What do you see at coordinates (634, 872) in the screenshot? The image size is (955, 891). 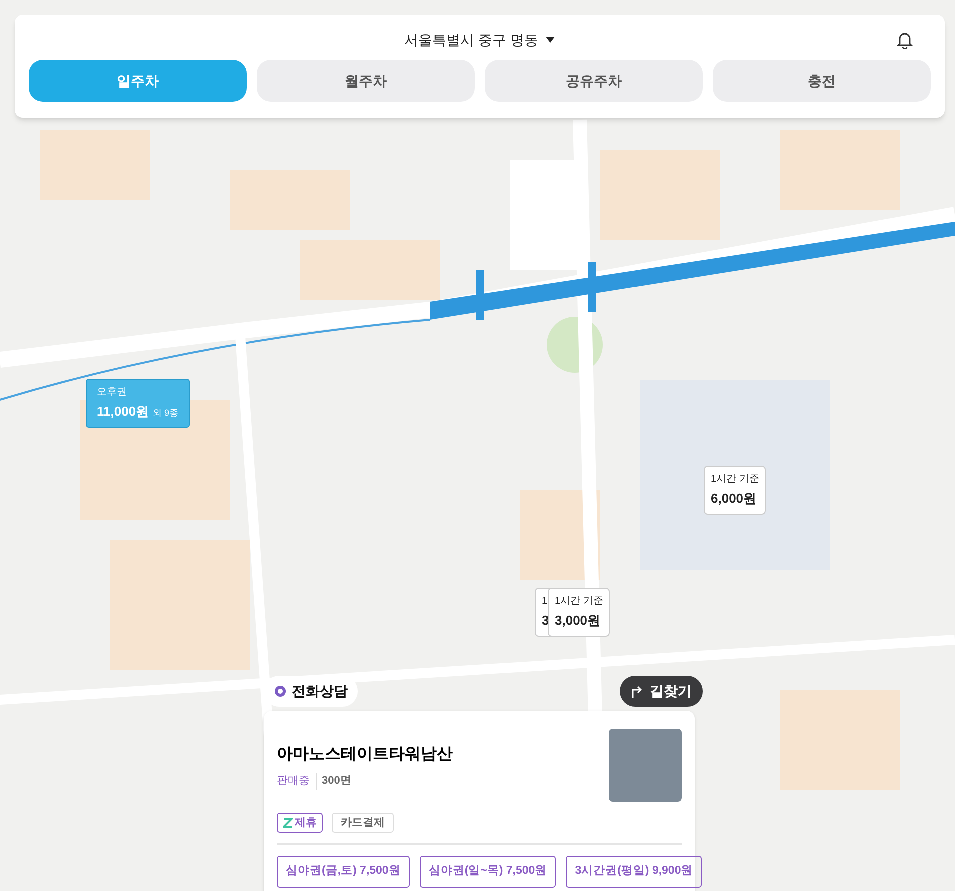 I see `ticket-option: 3시간권(평일) 9,900원` at bounding box center [634, 872].